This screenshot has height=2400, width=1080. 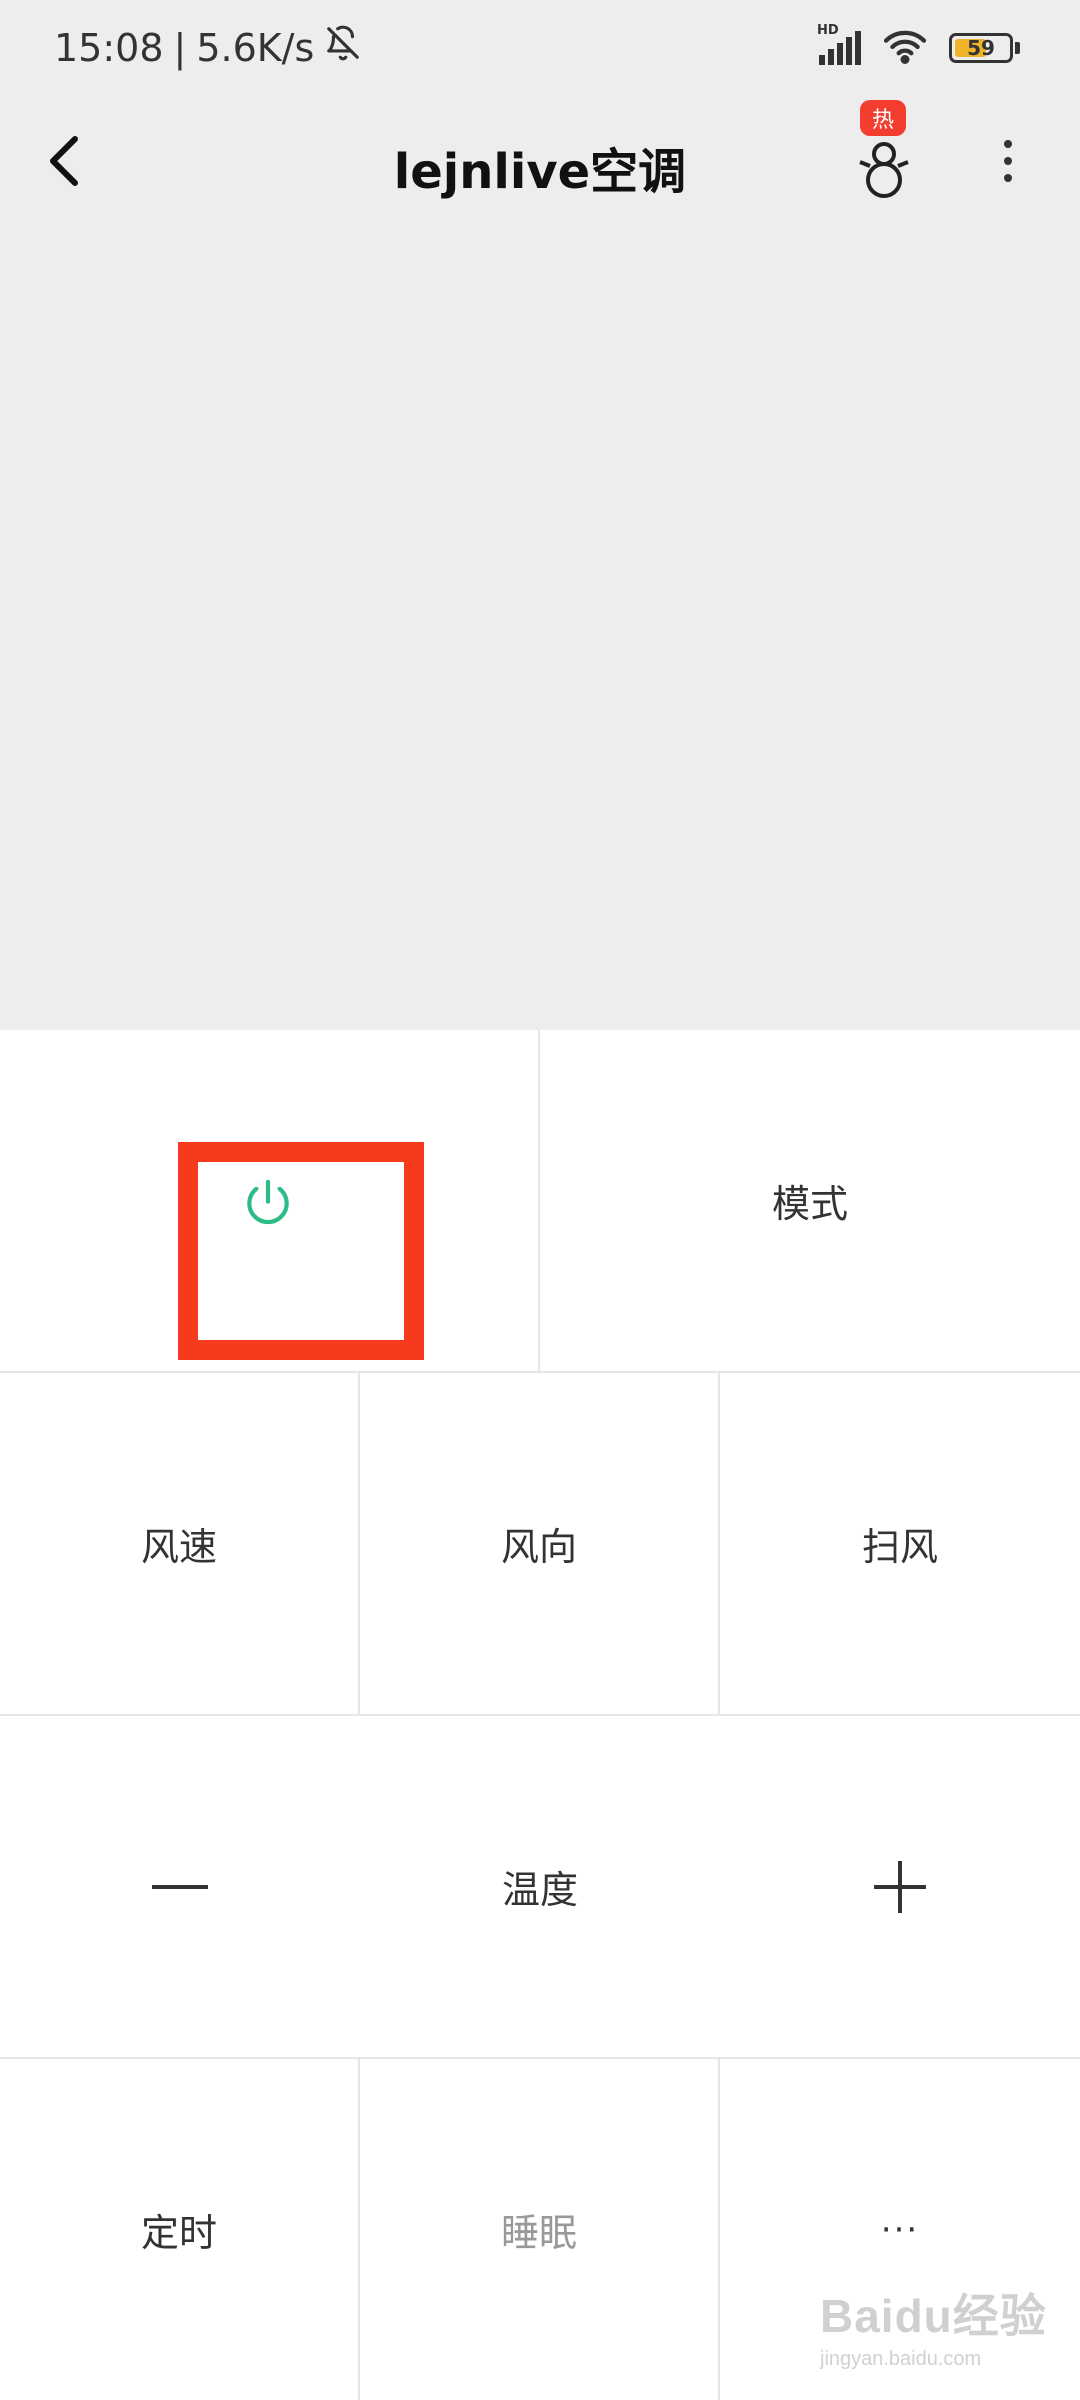 What do you see at coordinates (1008, 144) in the screenshot?
I see `more-vertical-icon` at bounding box center [1008, 144].